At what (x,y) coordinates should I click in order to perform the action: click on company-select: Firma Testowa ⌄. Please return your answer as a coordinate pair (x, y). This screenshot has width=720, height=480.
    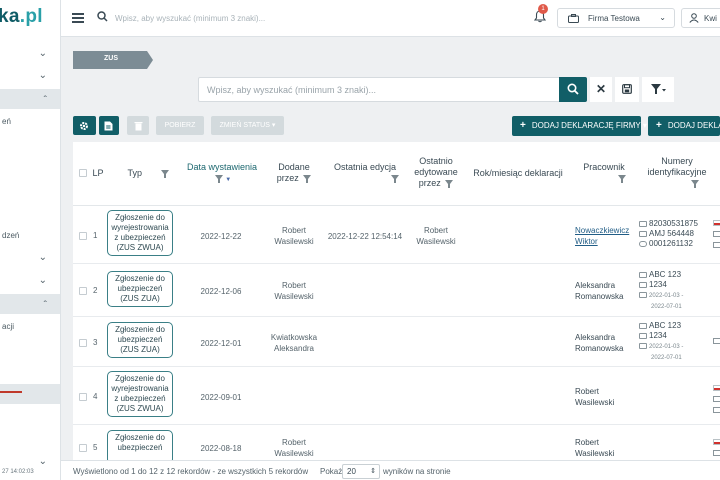
    Looking at the image, I should click on (616, 18).